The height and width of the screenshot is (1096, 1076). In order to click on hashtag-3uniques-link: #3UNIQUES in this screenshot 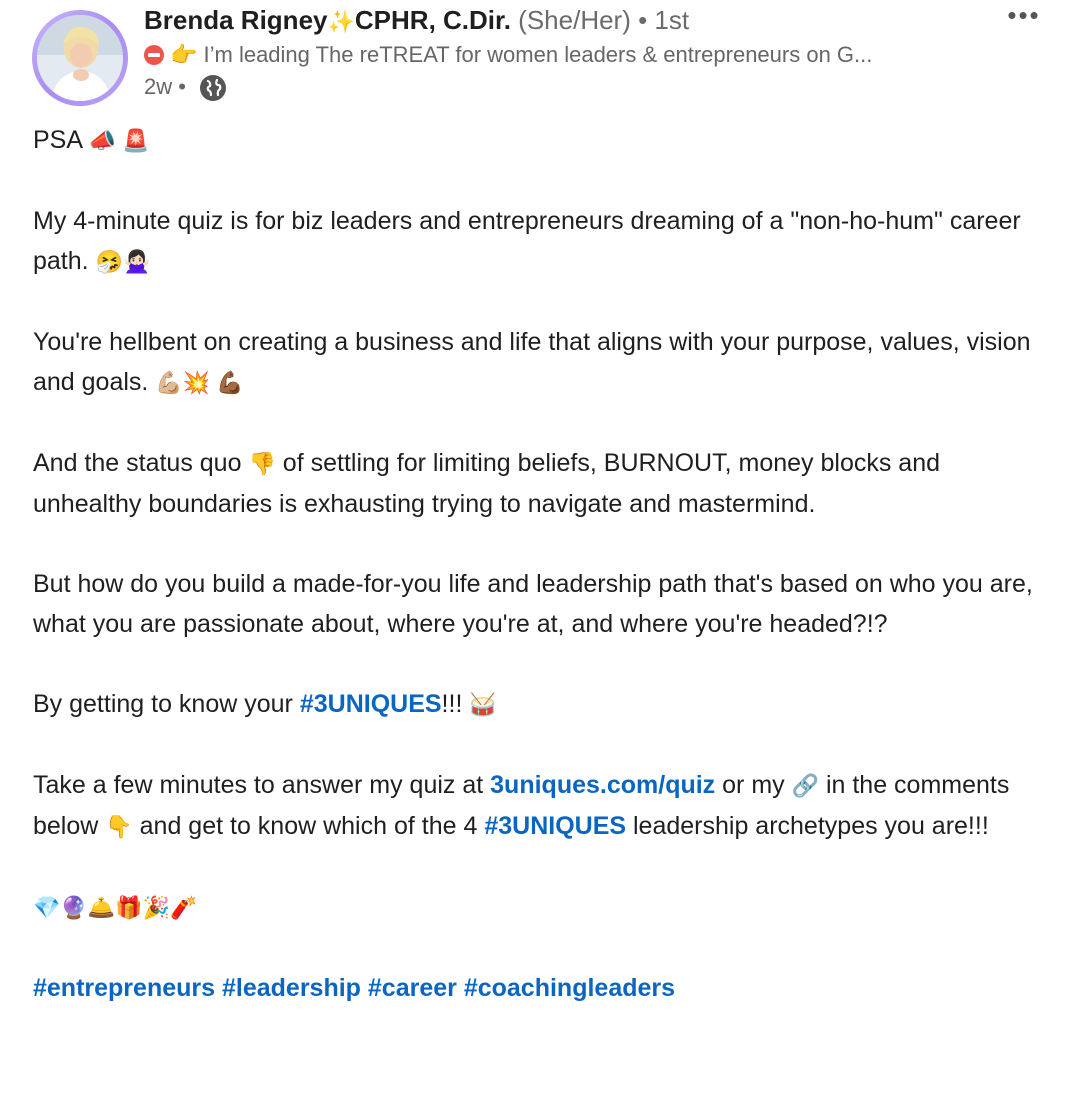, I will do `click(371, 704)`.